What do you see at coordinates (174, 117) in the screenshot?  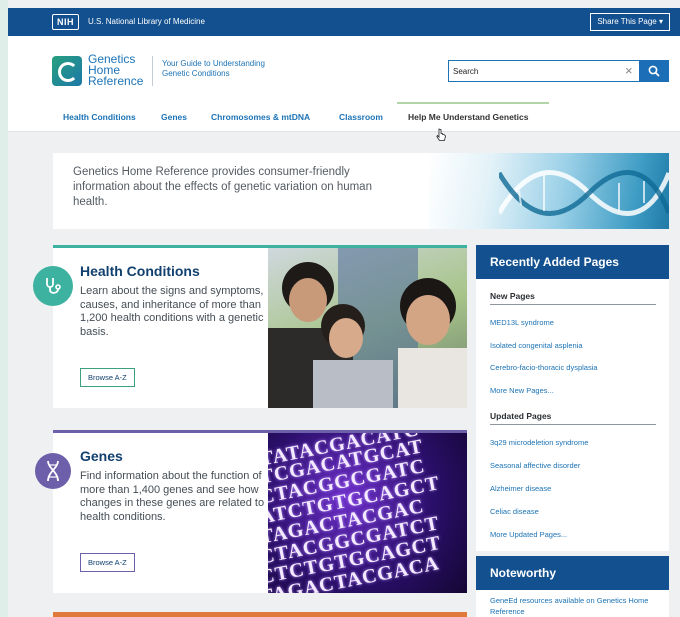 I see `nav-genes: Genes` at bounding box center [174, 117].